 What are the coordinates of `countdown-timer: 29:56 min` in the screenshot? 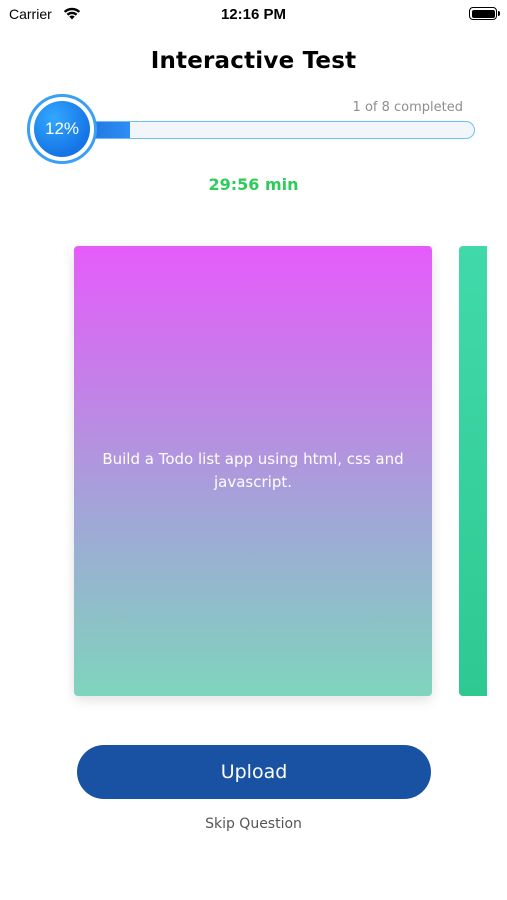 It's located at (253, 184).